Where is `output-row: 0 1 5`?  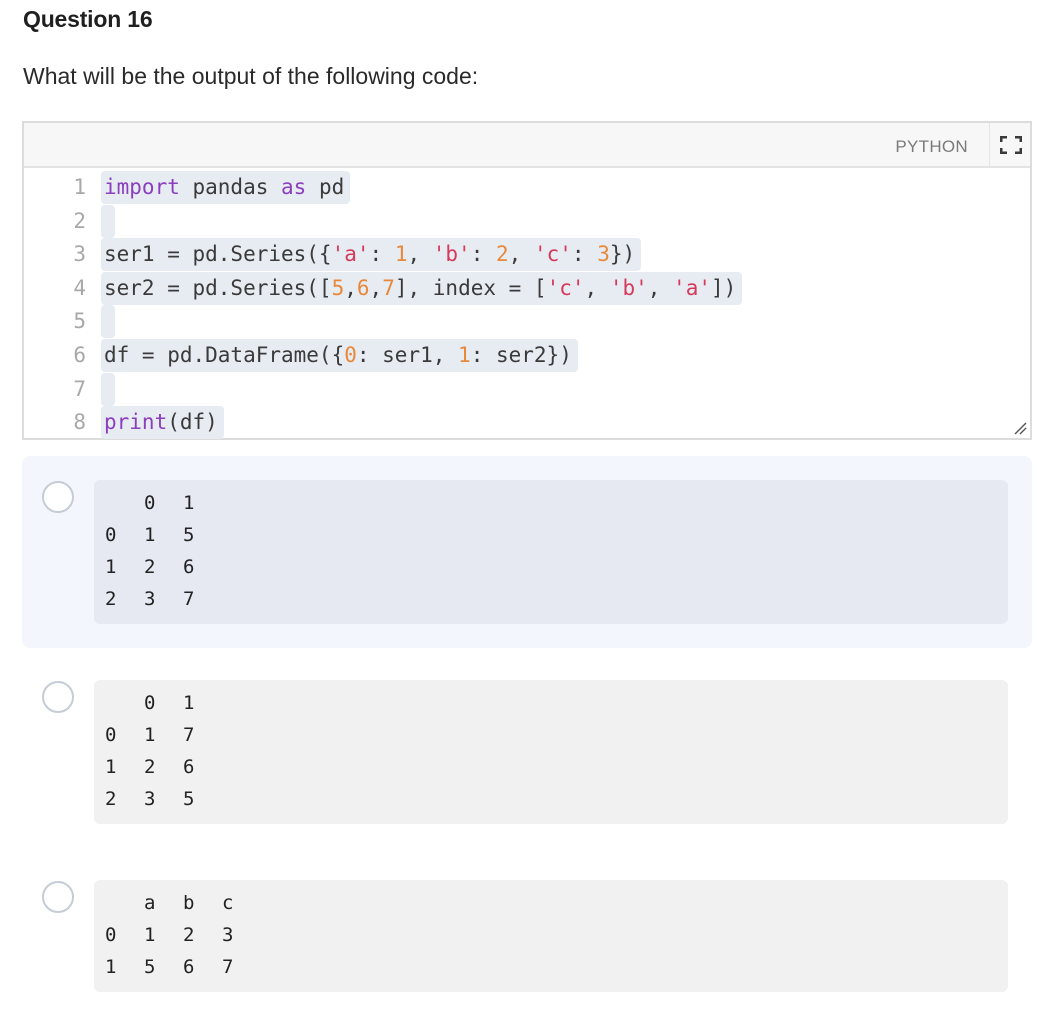 output-row: 0 1 5 is located at coordinates (556, 540).